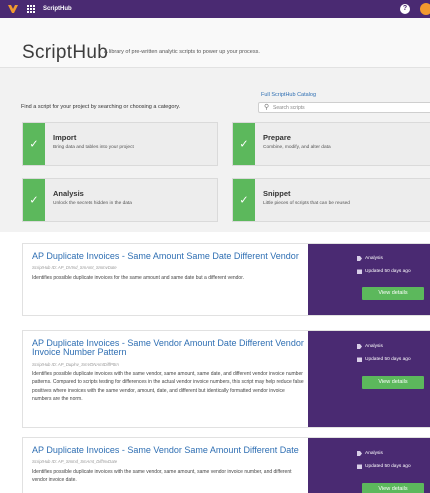 The image size is (430, 493). I want to click on scripthub-logo-icon, so click(13, 9).